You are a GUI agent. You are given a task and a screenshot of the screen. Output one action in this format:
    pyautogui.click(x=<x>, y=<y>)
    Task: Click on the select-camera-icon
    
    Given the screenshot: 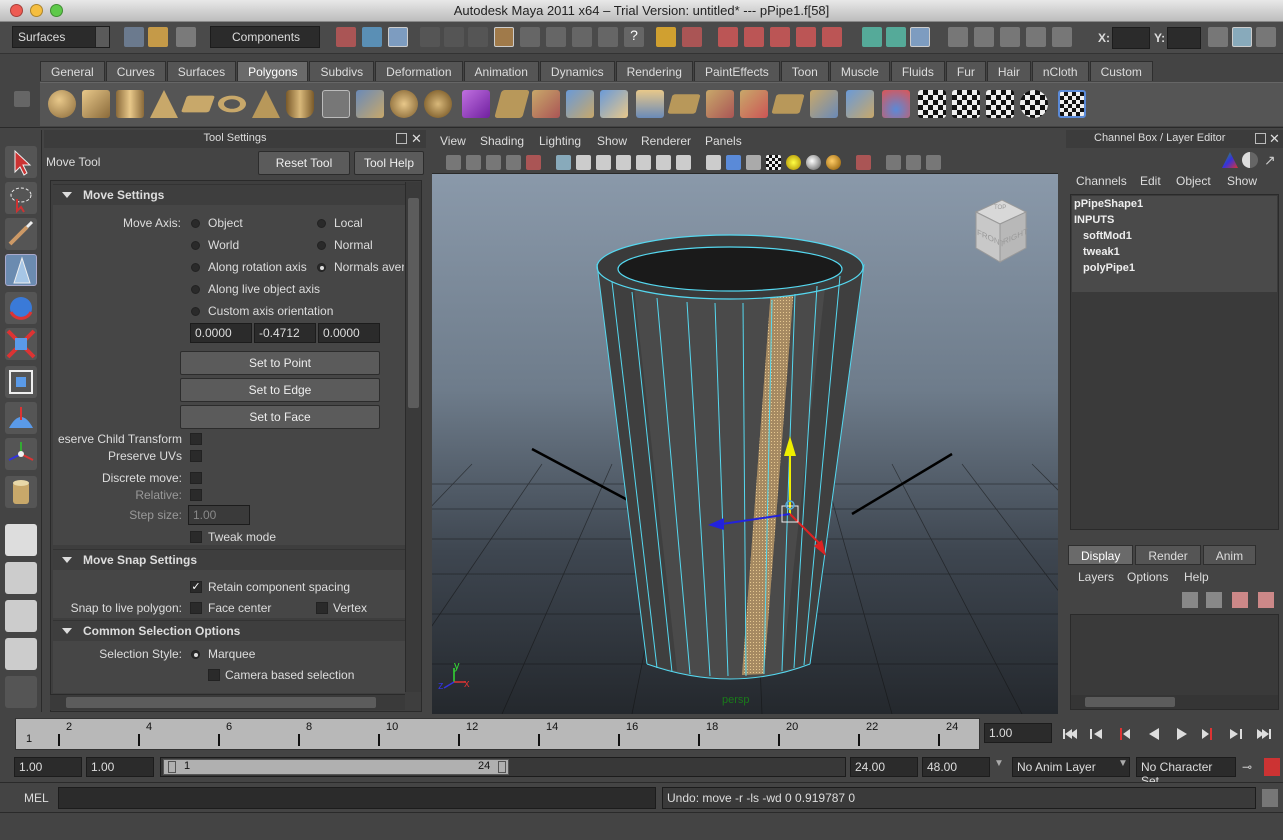 What is the action you would take?
    pyautogui.click(x=453, y=162)
    